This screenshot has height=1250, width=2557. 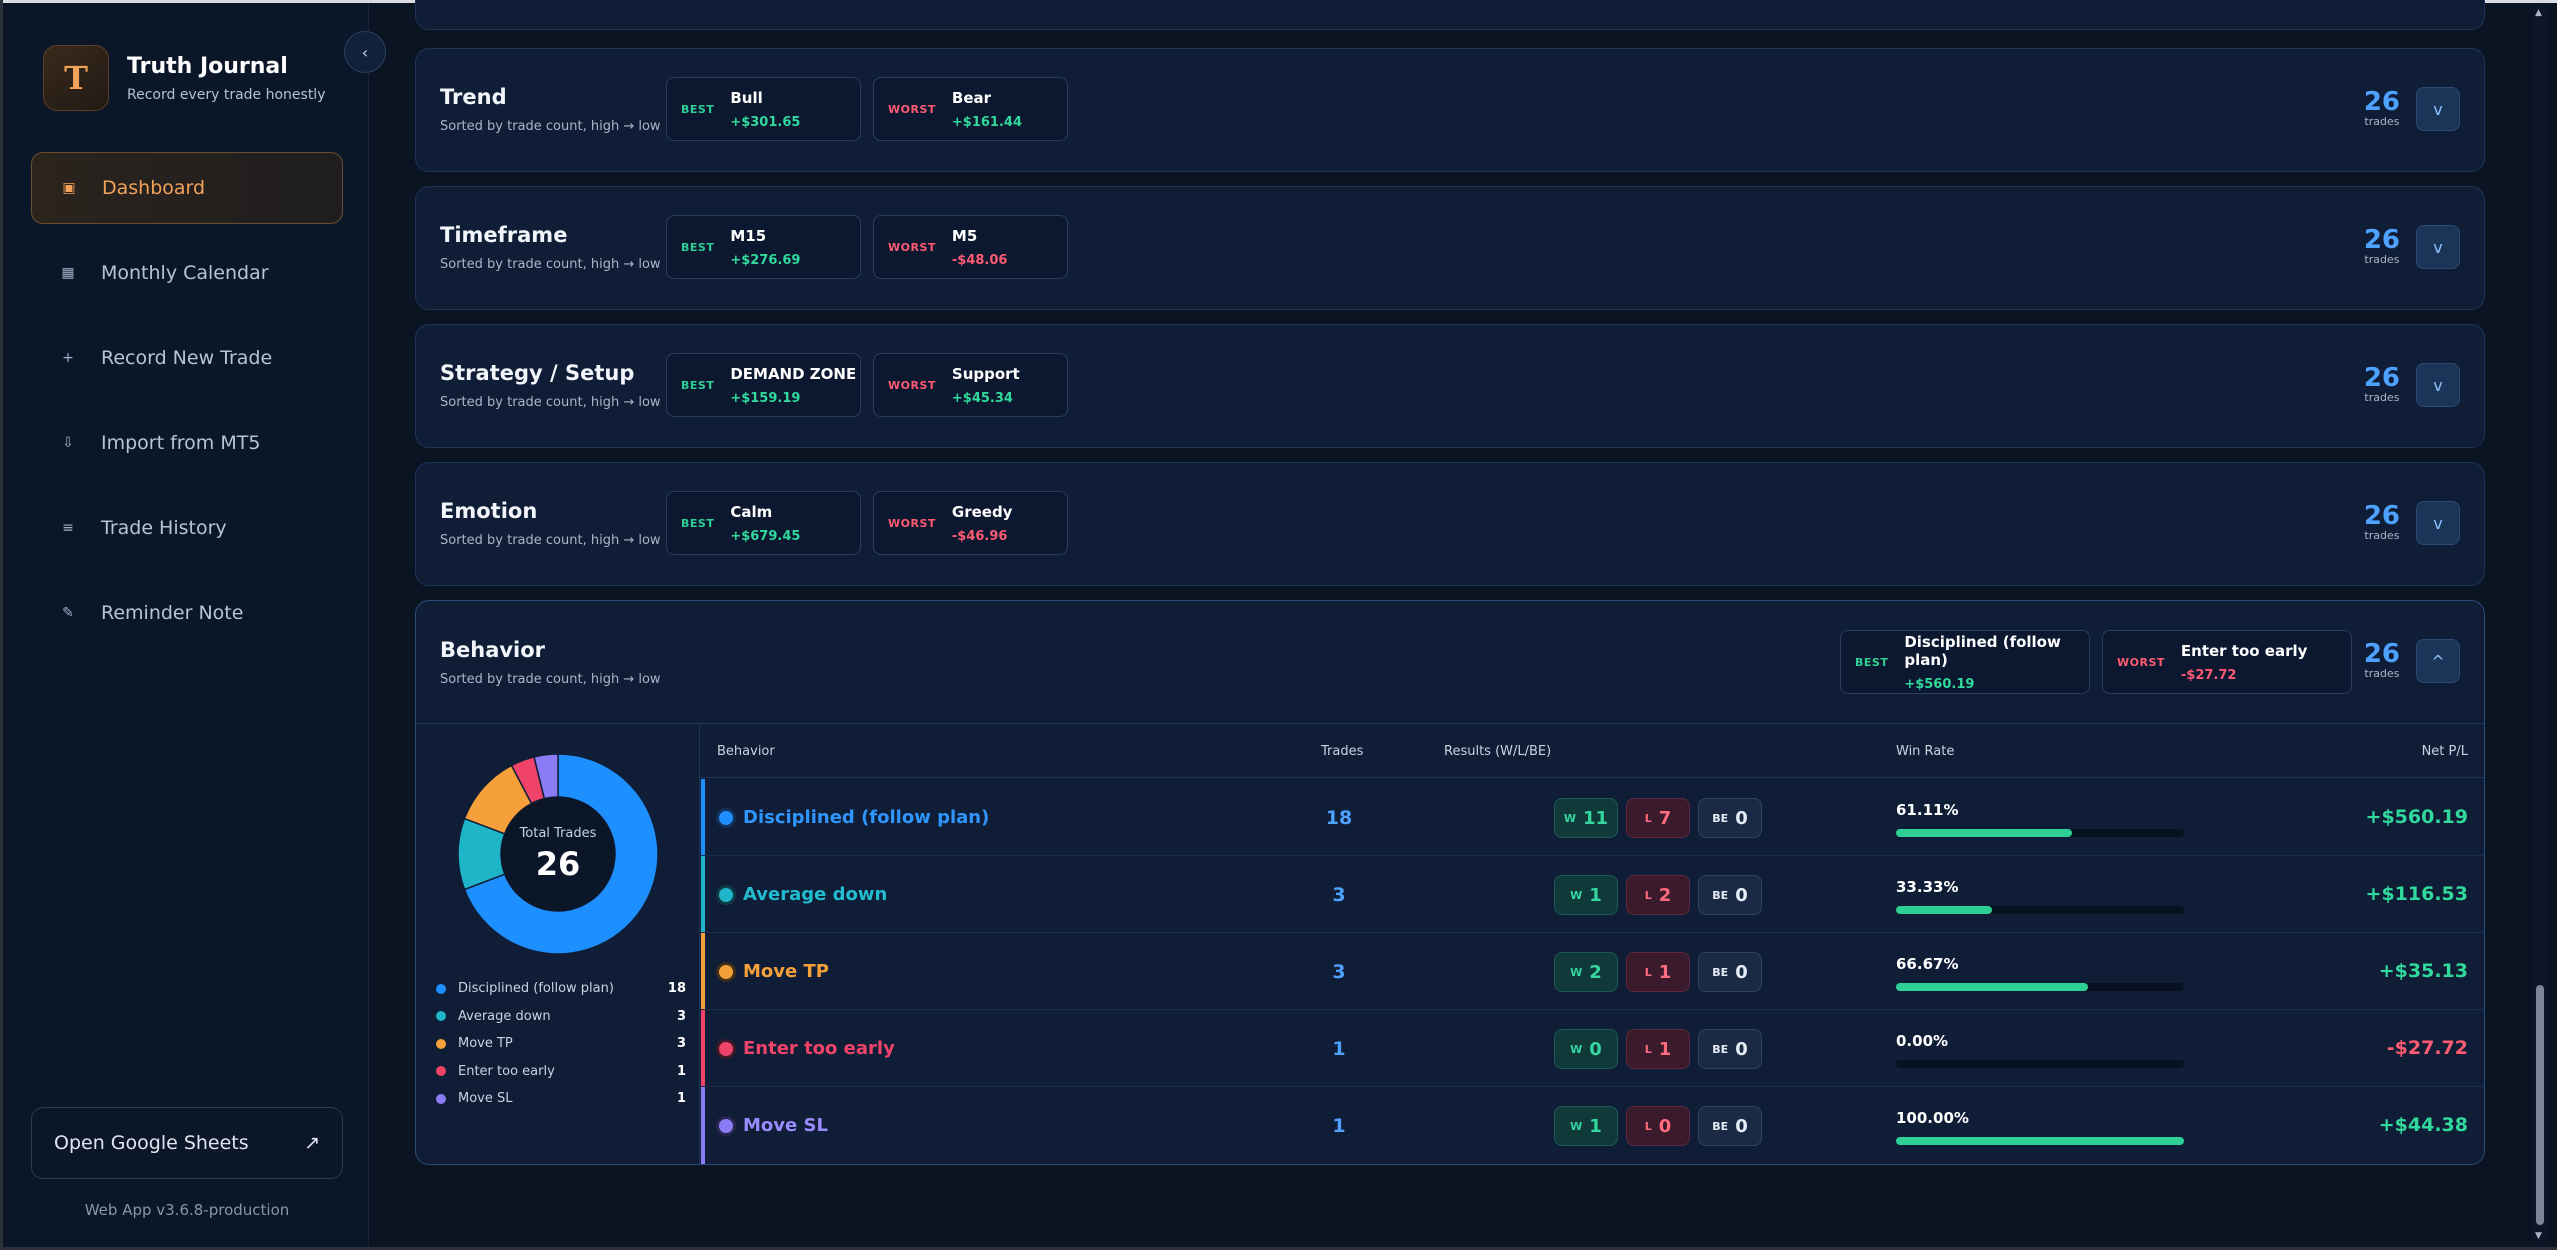 What do you see at coordinates (746, 751) in the screenshot?
I see `column-header-behavior: Behavior` at bounding box center [746, 751].